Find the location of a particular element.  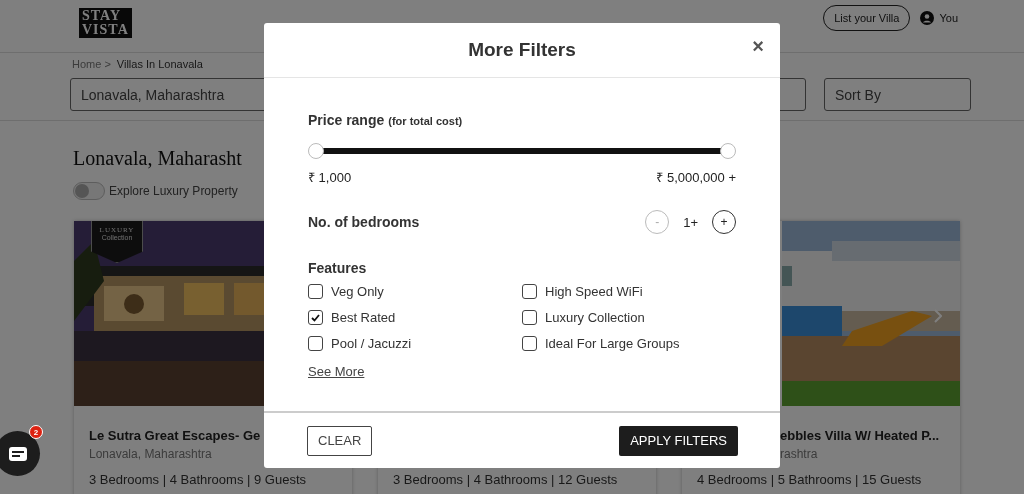

apply-filters-button: APPLY FILTERS is located at coordinates (678, 440).